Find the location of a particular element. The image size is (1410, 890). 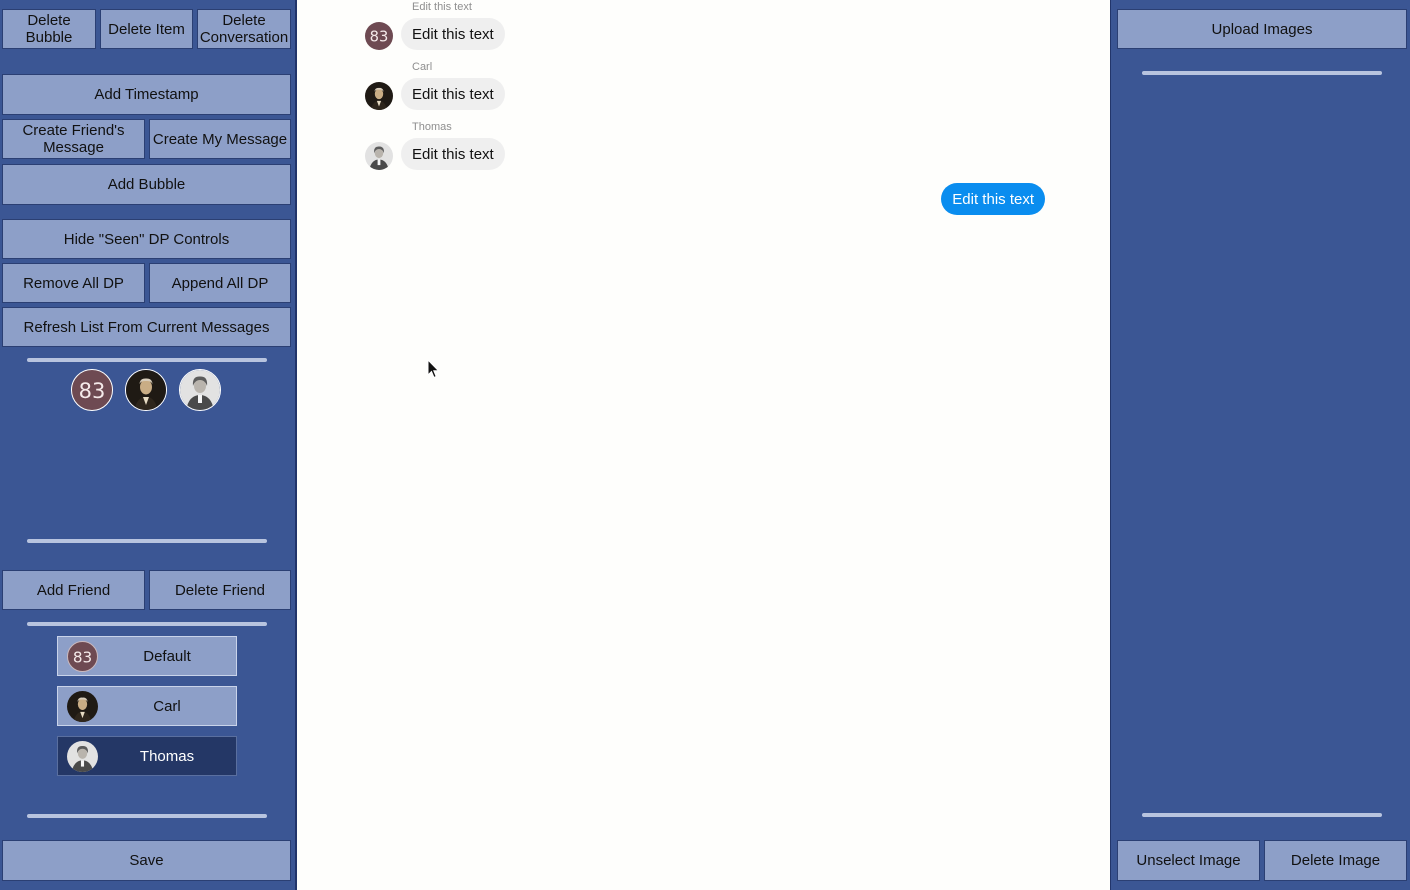

friend-label: Carl is located at coordinates (167, 706).